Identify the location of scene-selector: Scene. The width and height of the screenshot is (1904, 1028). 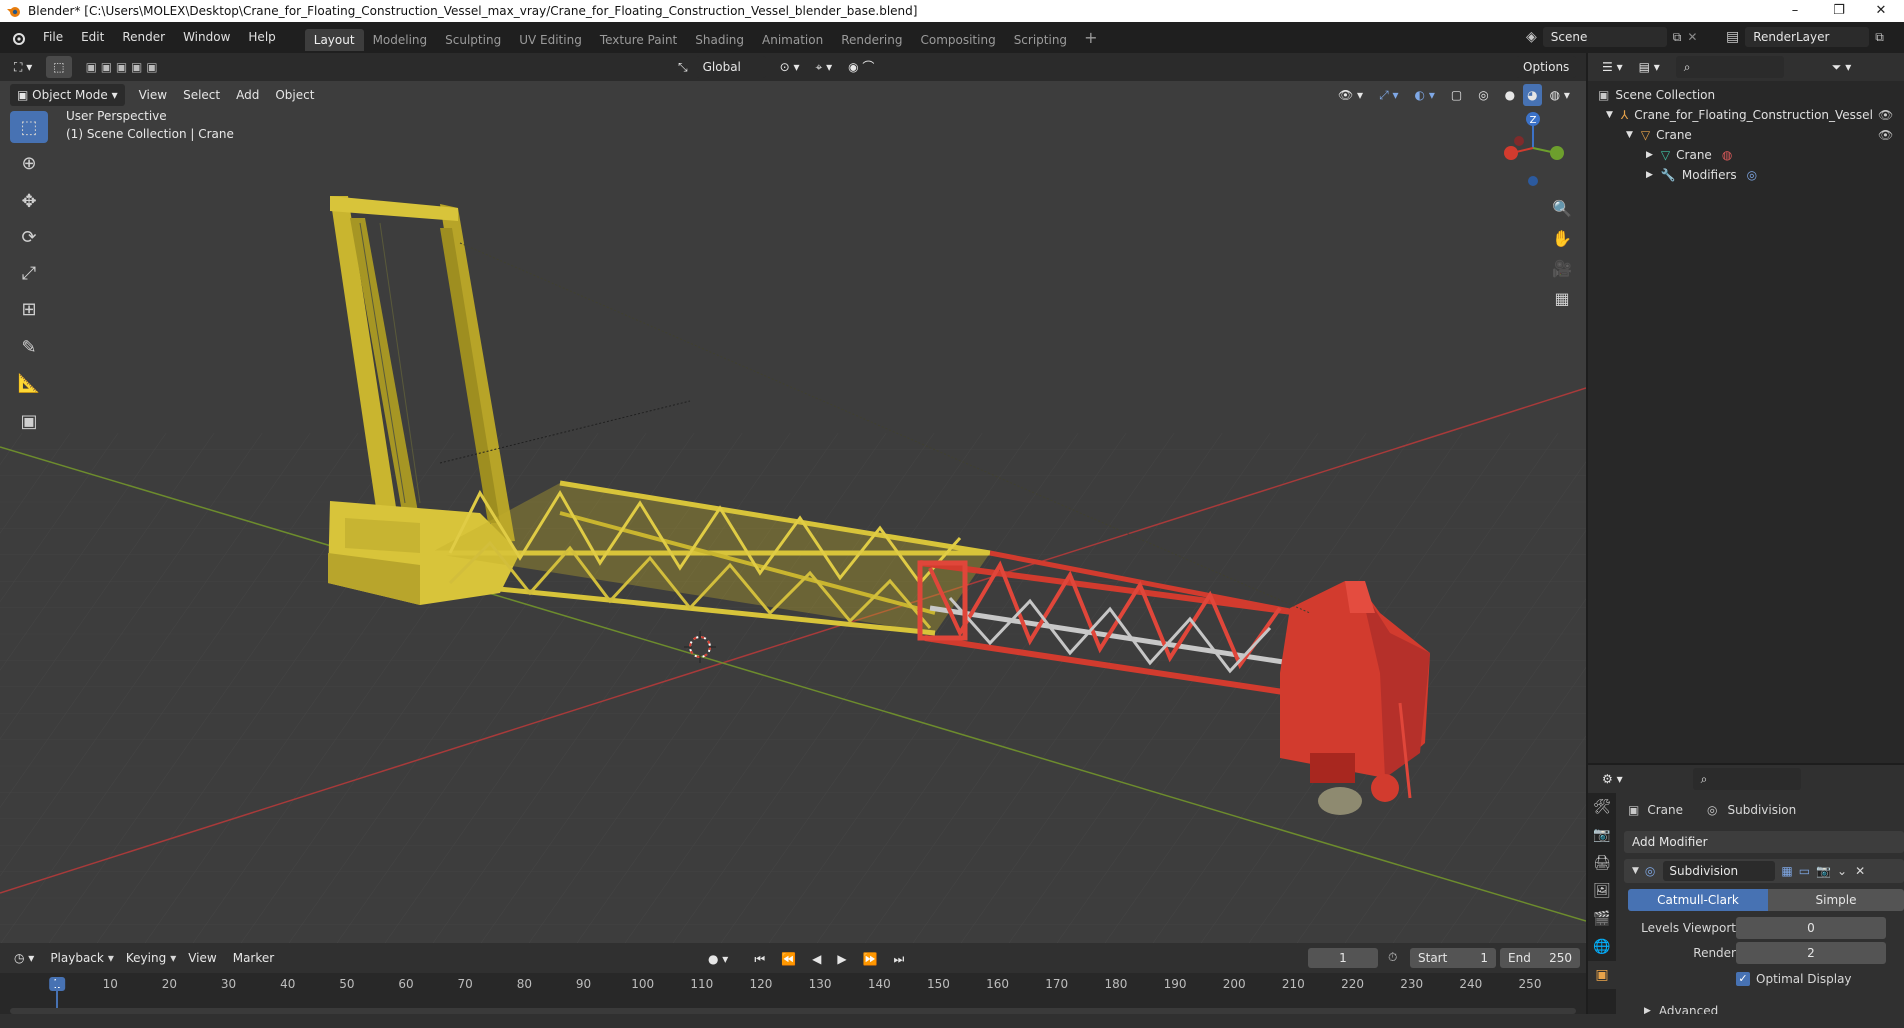
(1604, 37).